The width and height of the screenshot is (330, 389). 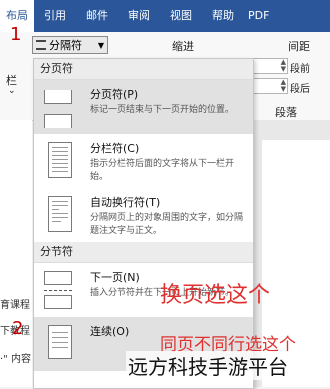 What do you see at coordinates (15, 359) in the screenshot?
I see `partial-text-3: ·" 内容` at bounding box center [15, 359].